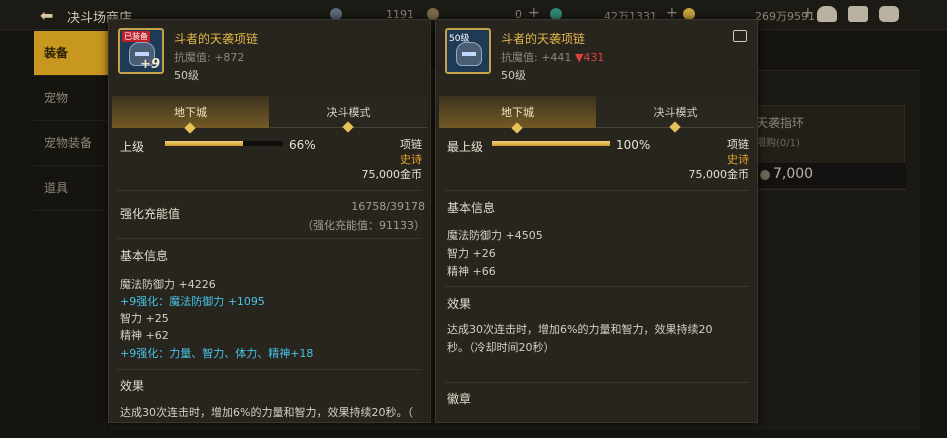 The image size is (947, 438). I want to click on nav-item-pet: 宠物, so click(72, 98).